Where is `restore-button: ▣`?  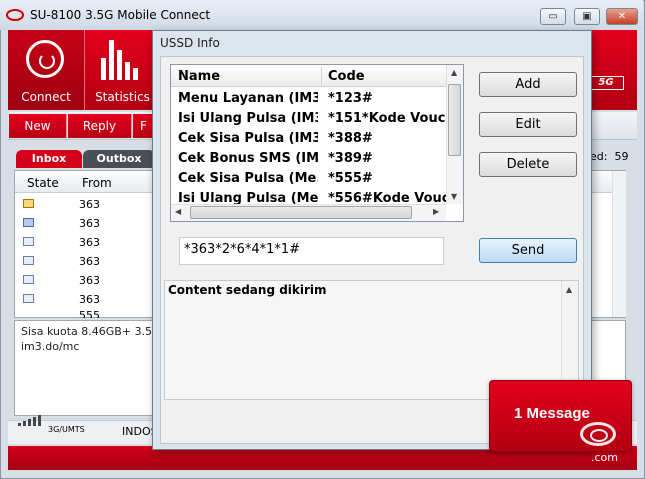
restore-button: ▣ is located at coordinates (587, 16).